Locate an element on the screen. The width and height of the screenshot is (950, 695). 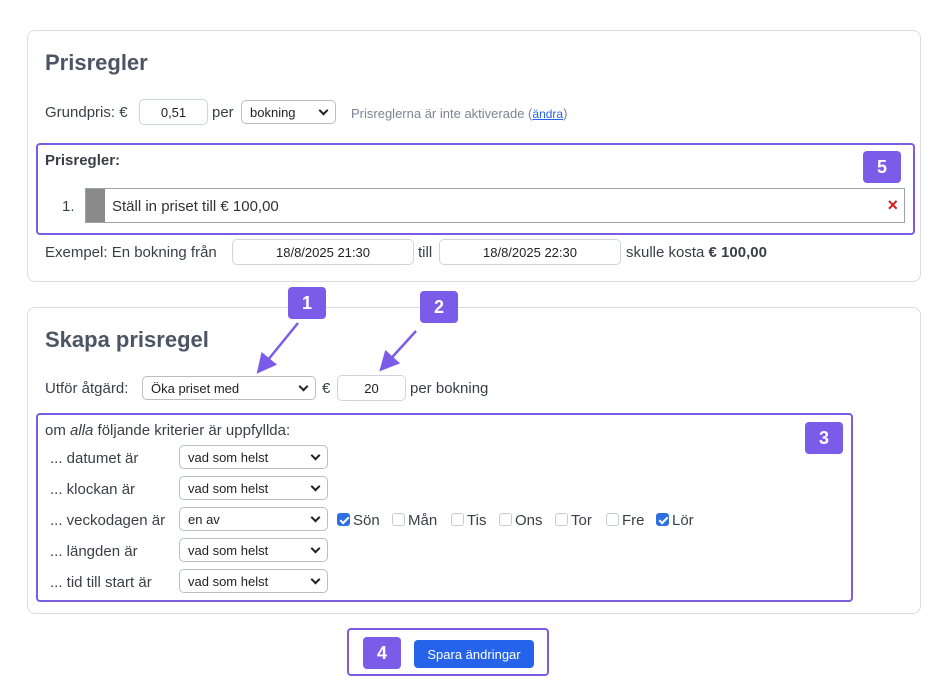
highlight-box-rules is located at coordinates (475, 189).